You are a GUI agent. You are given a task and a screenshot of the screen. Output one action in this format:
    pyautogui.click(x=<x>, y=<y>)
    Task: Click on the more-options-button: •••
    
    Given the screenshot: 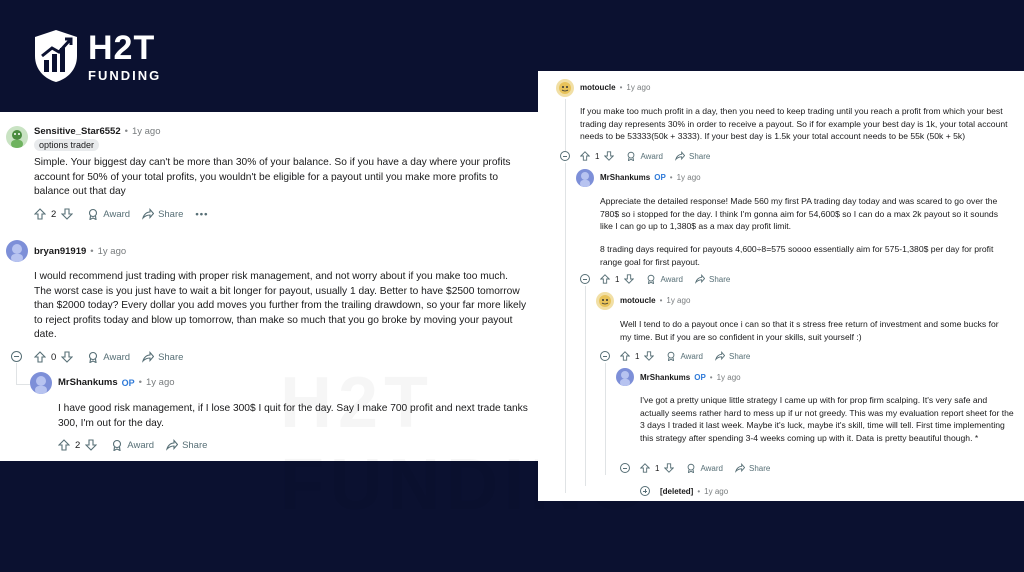 What is the action you would take?
    pyautogui.click(x=201, y=214)
    